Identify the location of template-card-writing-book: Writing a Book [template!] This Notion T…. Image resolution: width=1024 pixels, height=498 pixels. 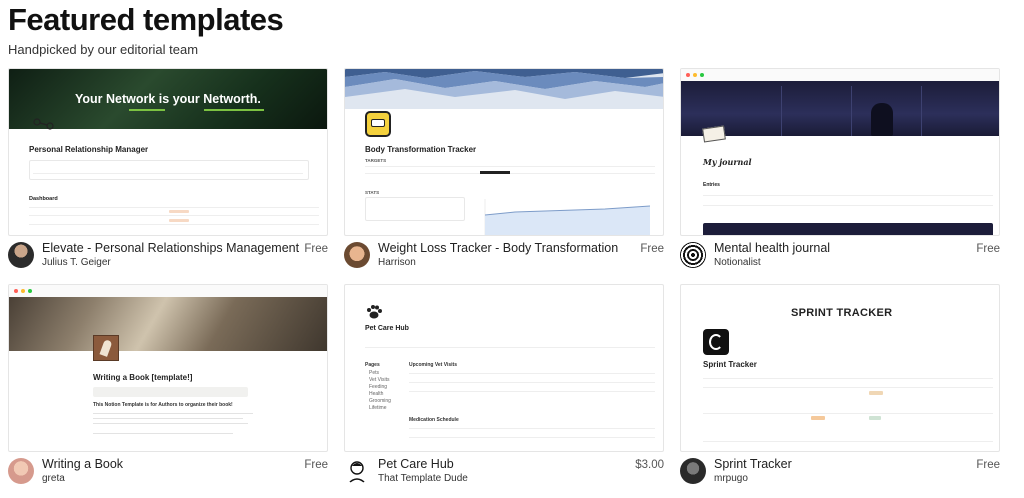
(168, 389).